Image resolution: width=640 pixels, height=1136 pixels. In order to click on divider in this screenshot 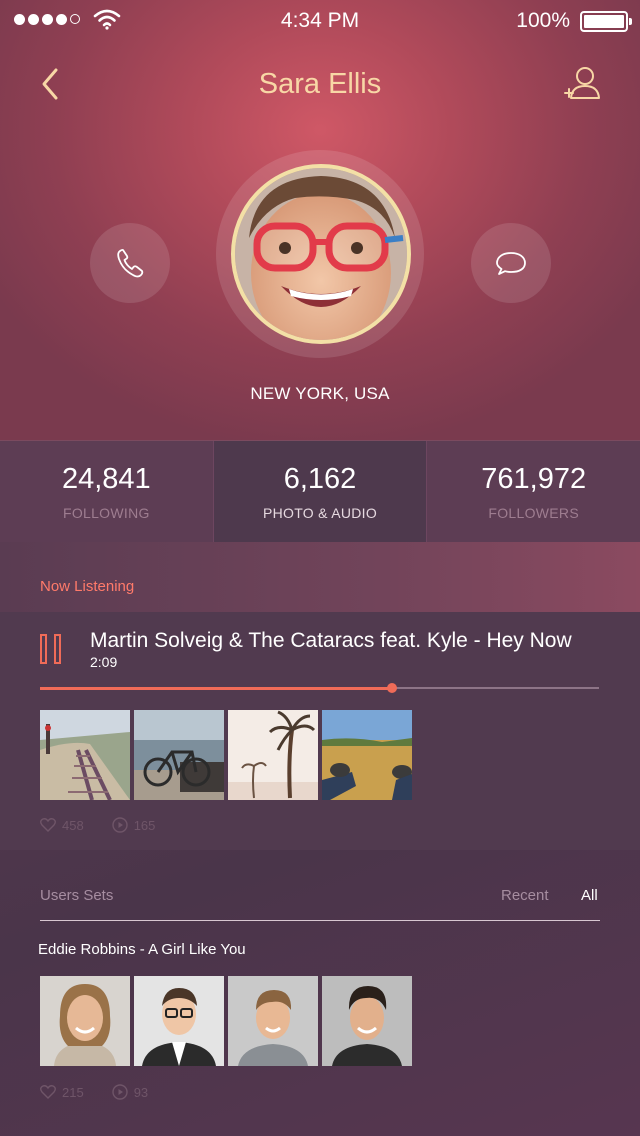, I will do `click(320, 920)`.